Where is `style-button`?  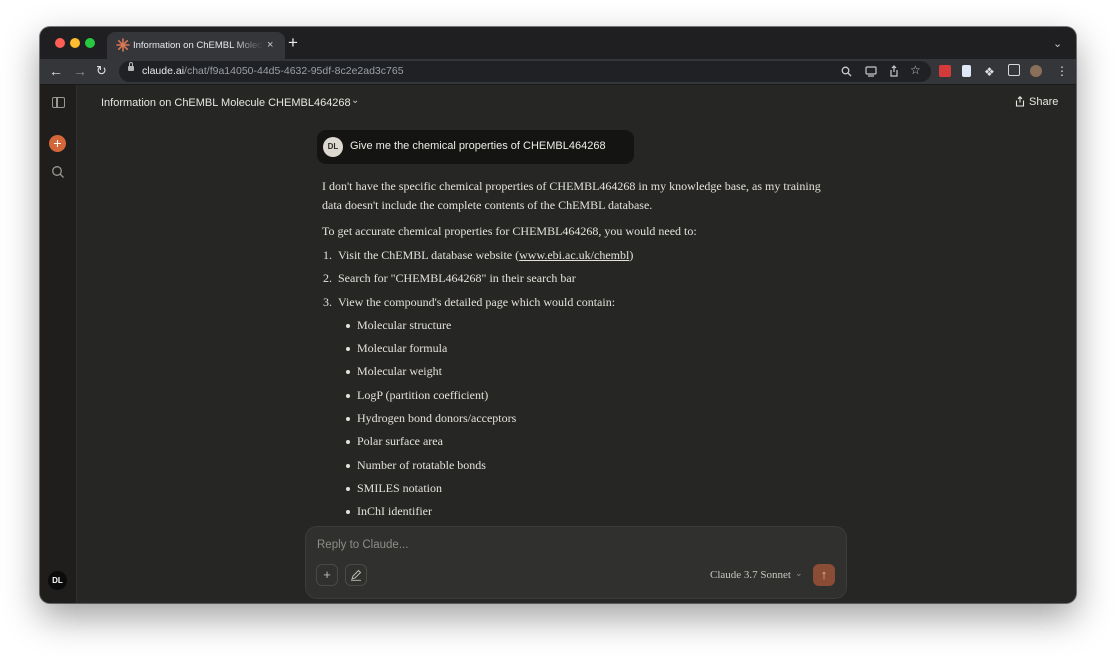 style-button is located at coordinates (356, 575).